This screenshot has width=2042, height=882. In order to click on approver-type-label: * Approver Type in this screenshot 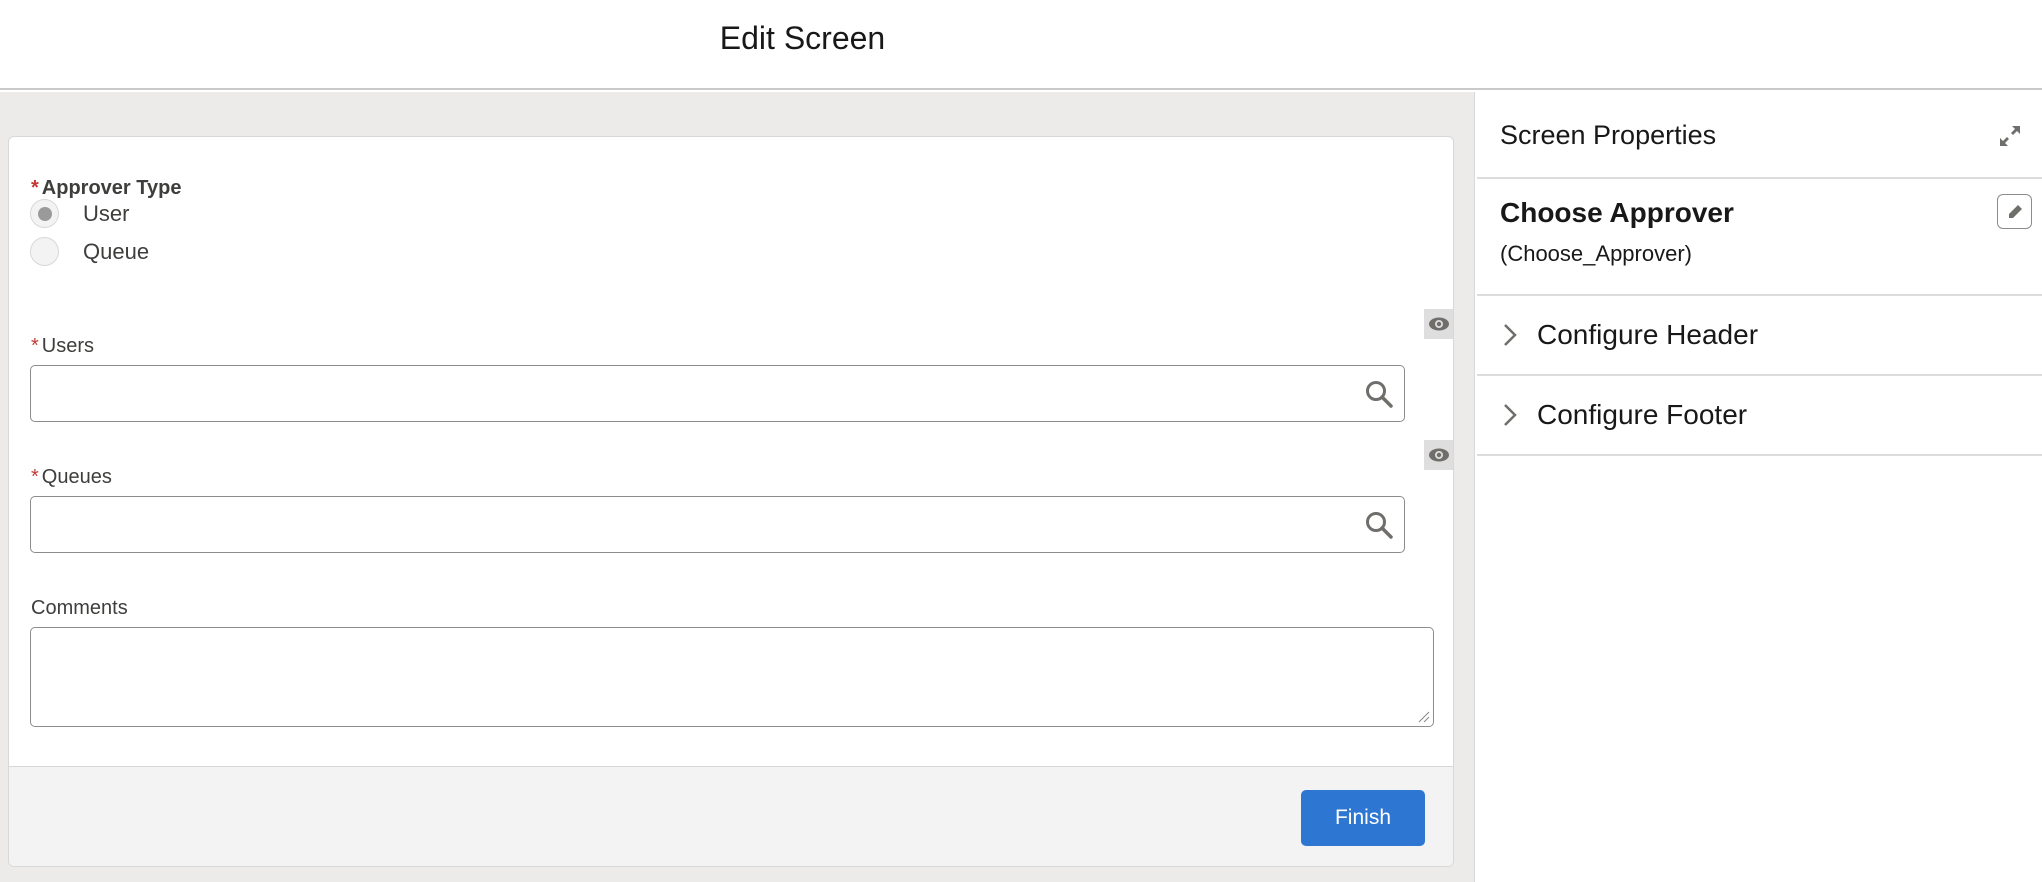, I will do `click(106, 188)`.